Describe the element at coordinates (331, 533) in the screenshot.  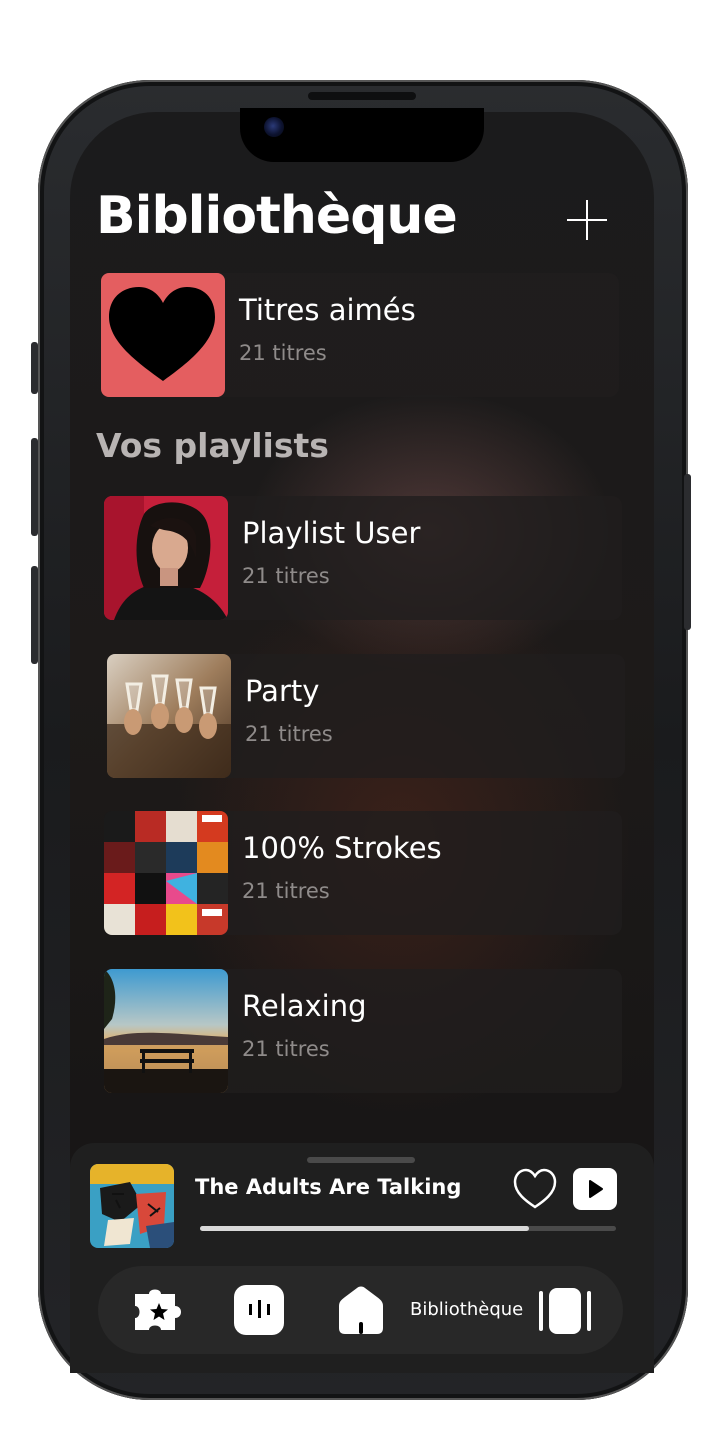
I see `playlist-title: Playlist User` at that location.